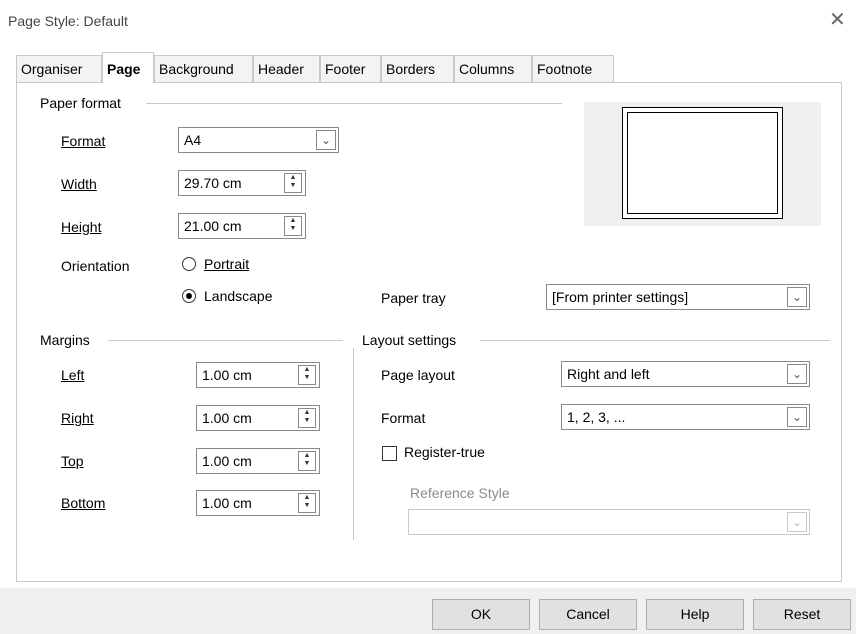 This screenshot has width=856, height=634. I want to click on margin-bottom-value: 1.00 cm, so click(227, 503).